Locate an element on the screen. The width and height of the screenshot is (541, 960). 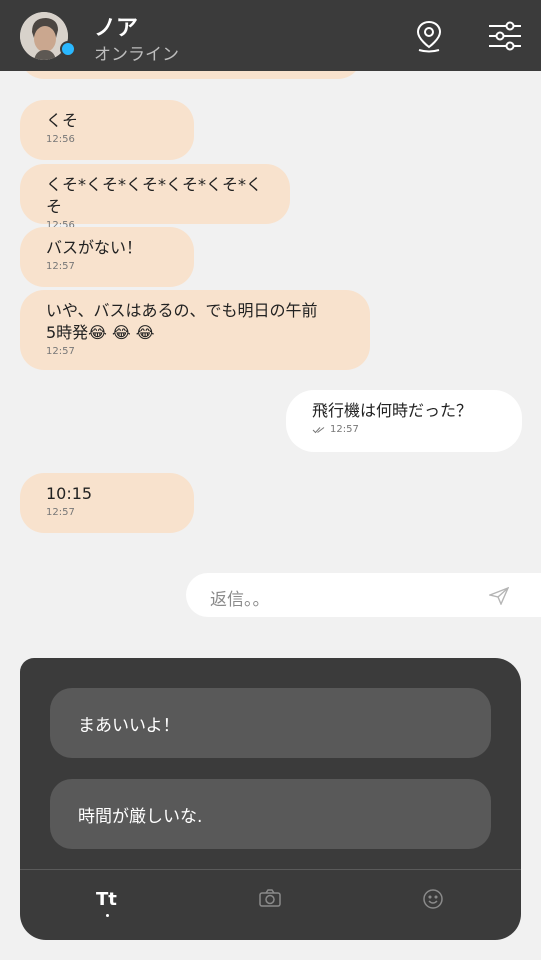
message-text: くそ*くそ*くそ*くそ*くそ*くそ is located at coordinates (154, 195).